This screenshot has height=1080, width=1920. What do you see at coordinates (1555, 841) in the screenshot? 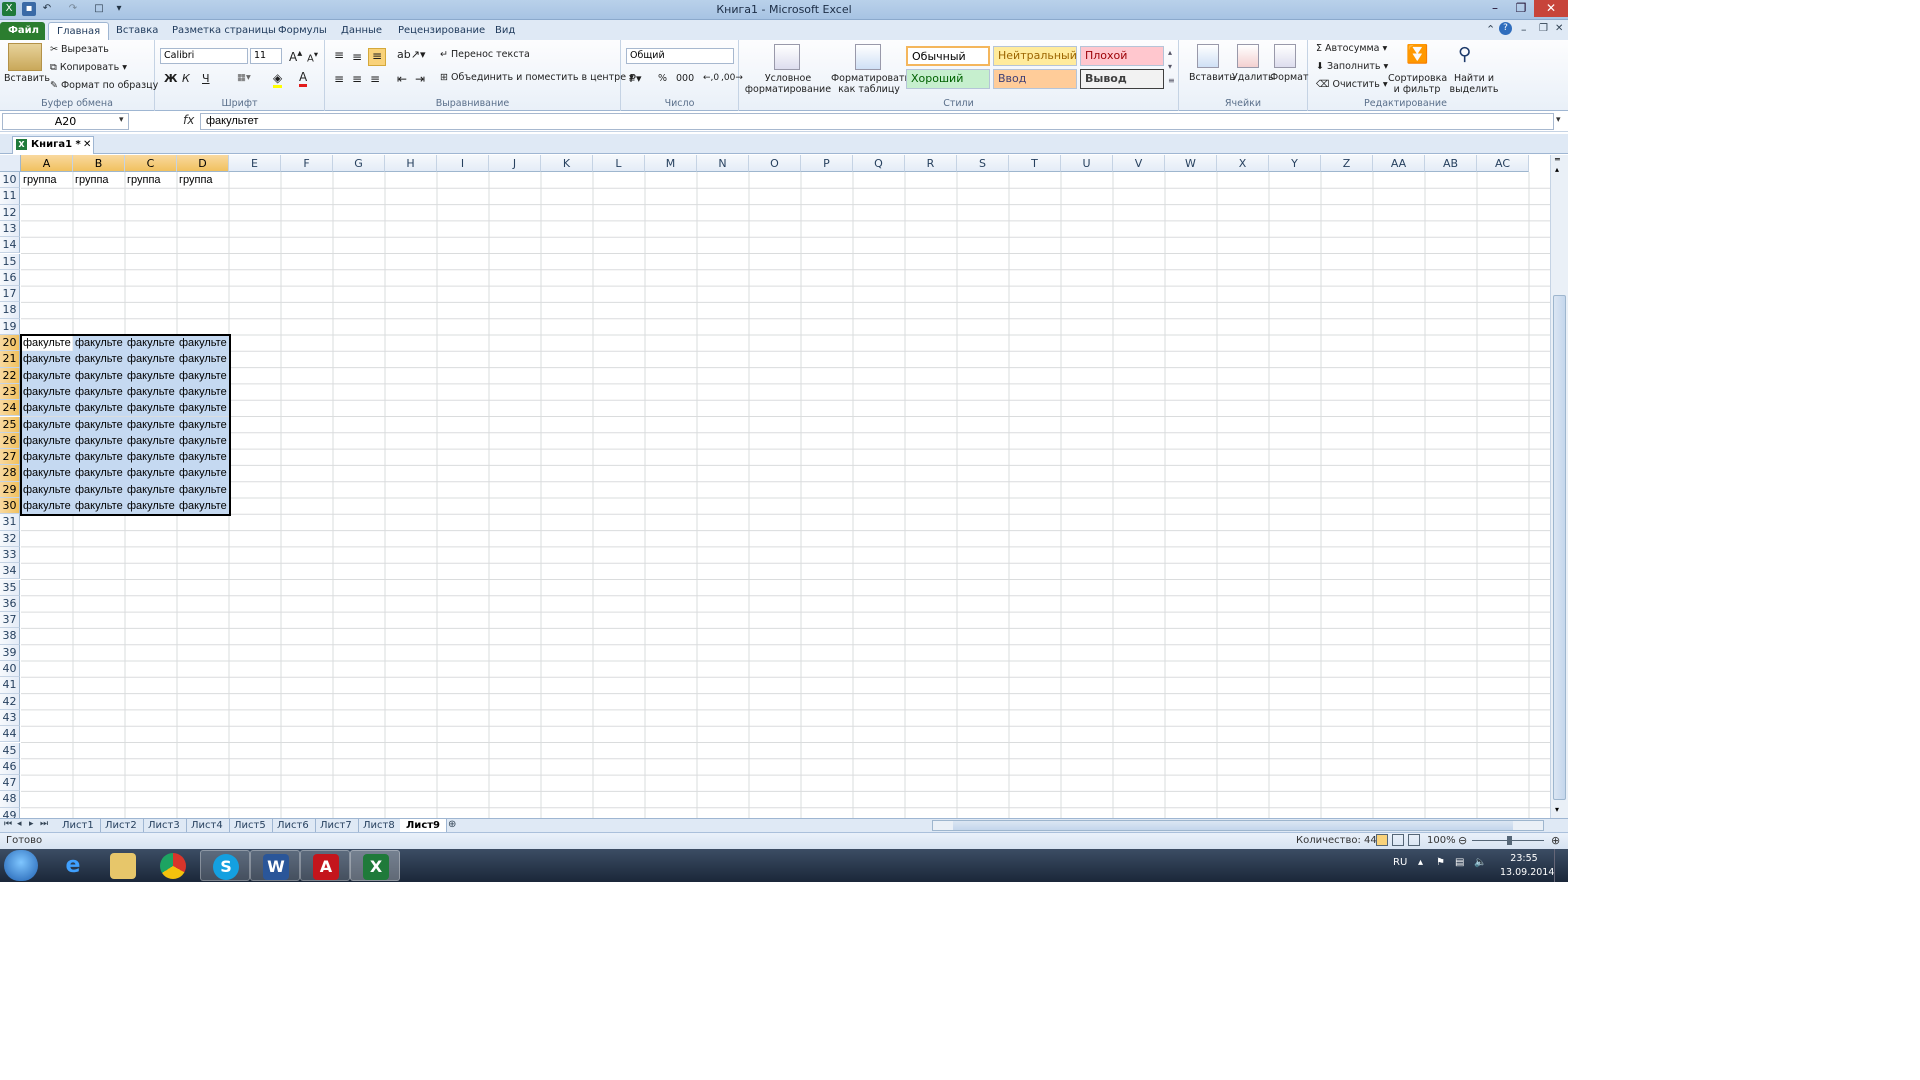
I see `zoom-in-icon: ⊕` at bounding box center [1555, 841].